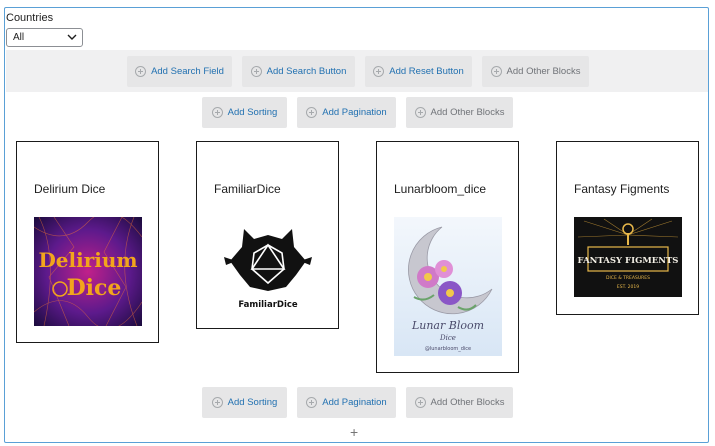 The height and width of the screenshot is (446, 715). I want to click on add-reset-button-button: Add Reset Button, so click(418, 71).